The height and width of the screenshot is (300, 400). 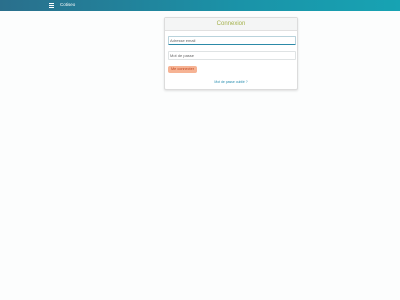 I want to click on login-title: Connexion, so click(x=231, y=24).